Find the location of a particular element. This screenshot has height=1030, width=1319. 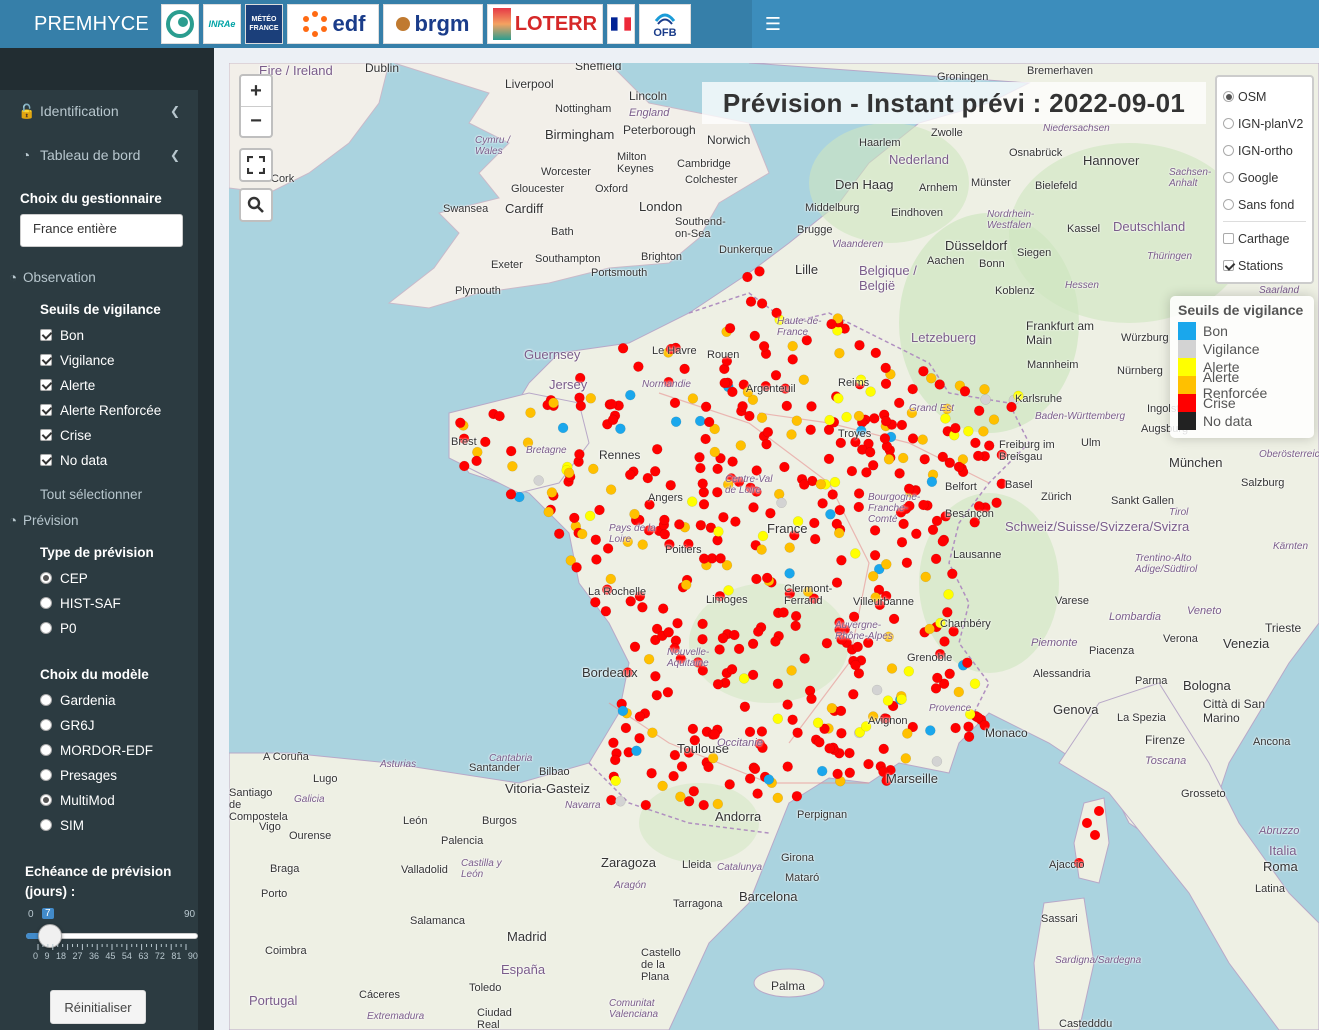

sidebar-item-tableau-de-bord: ◔ Tableau de bord ❮ is located at coordinates (99, 155).